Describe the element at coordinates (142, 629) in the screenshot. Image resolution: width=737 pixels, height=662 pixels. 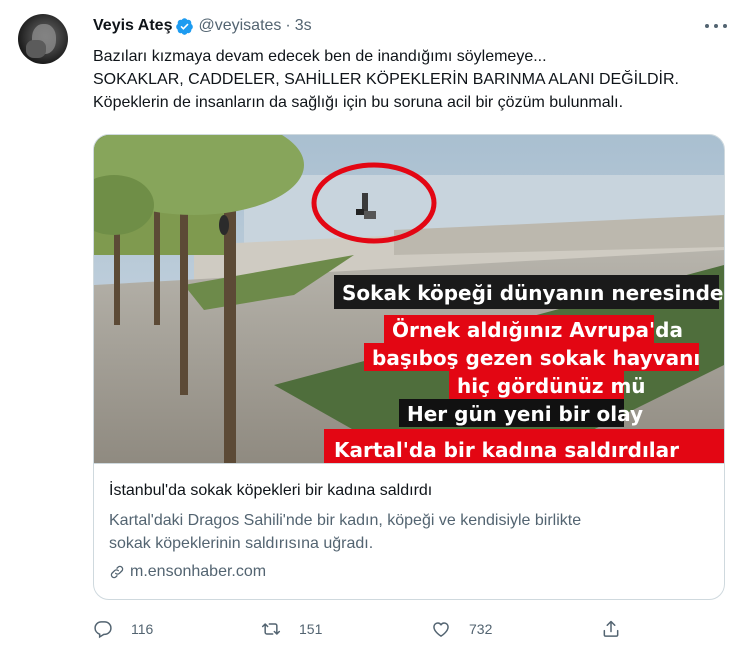
I see `reply-count: 116` at that location.